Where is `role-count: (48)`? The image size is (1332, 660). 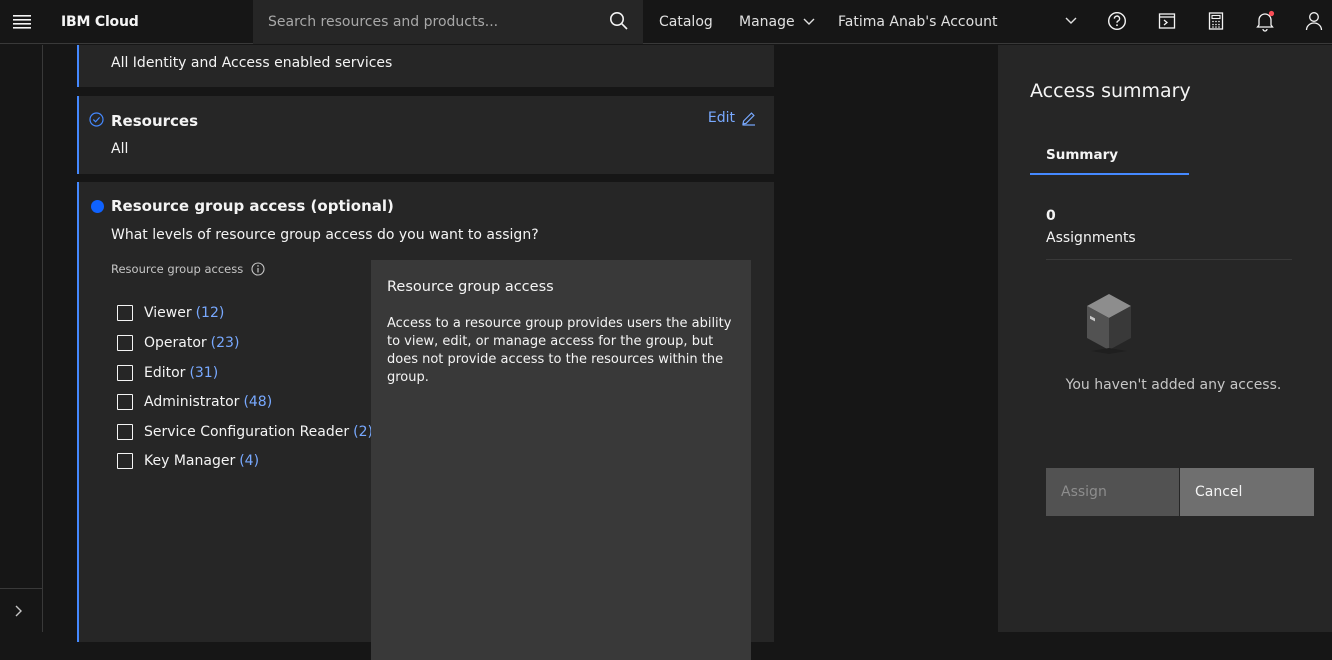 role-count: (48) is located at coordinates (258, 402).